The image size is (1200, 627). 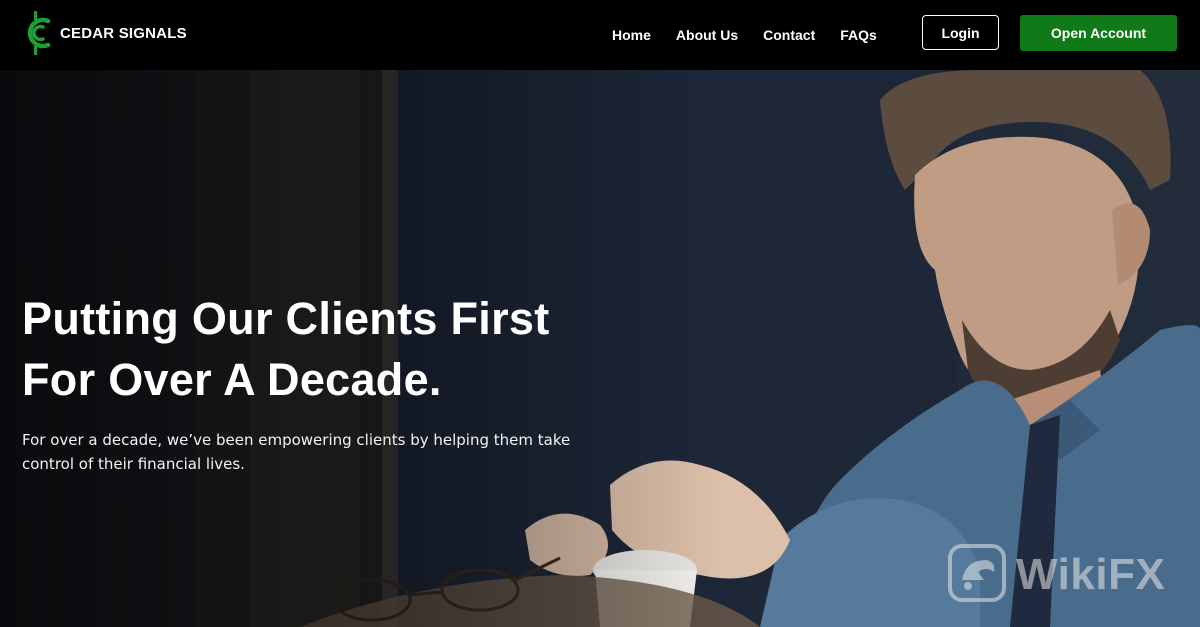 I want to click on cedar-dollar-c-icon, so click(x=39, y=33).